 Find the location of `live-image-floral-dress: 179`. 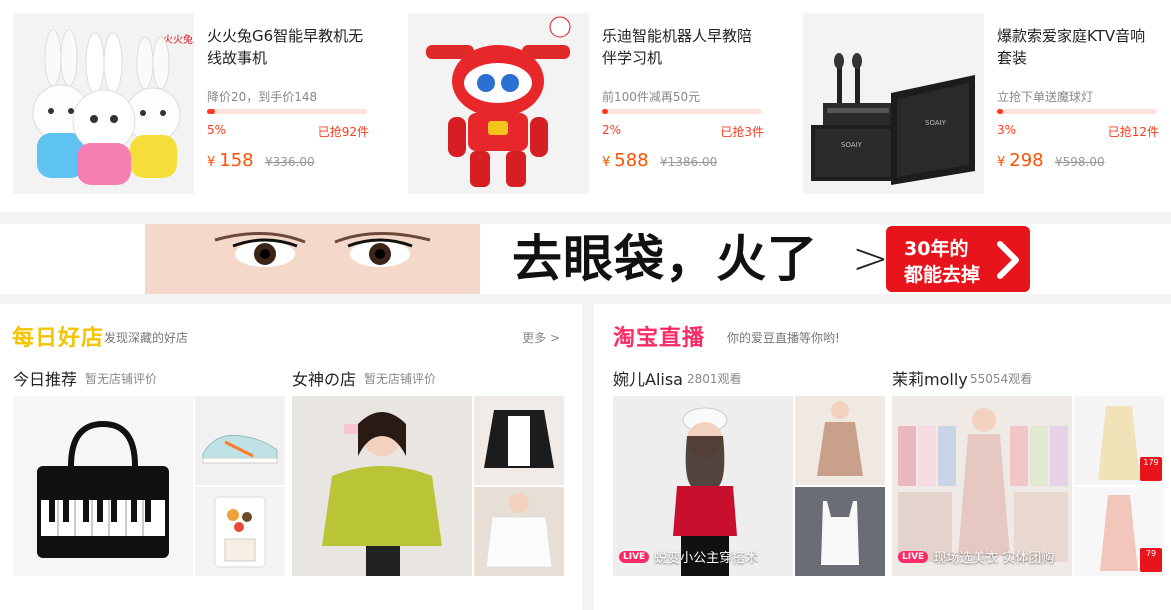

live-image-floral-dress: 179 is located at coordinates (1119, 440).